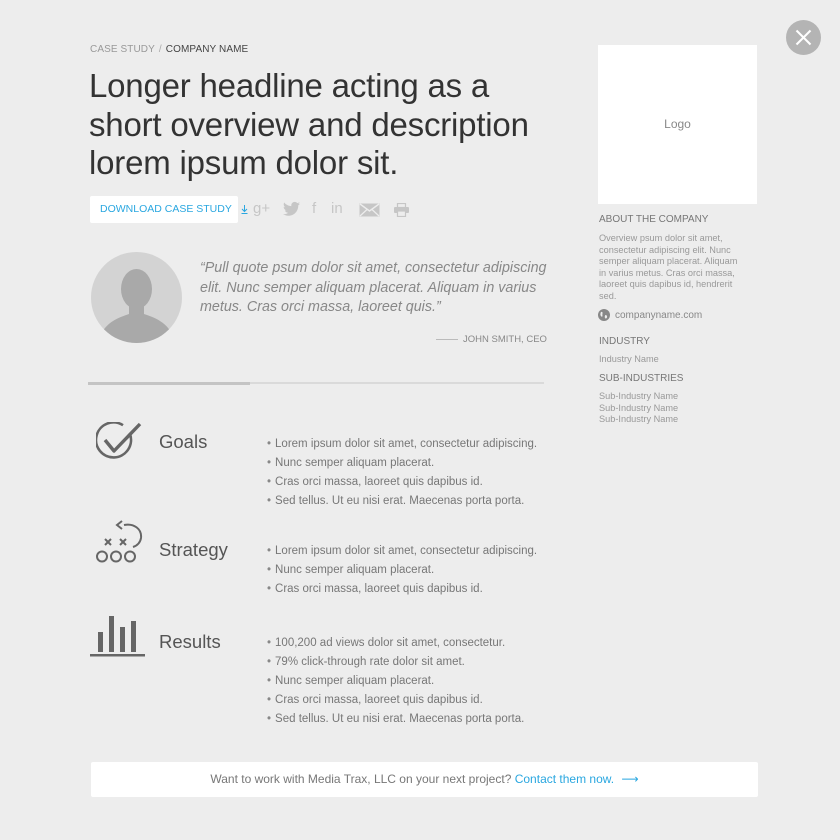 The width and height of the screenshot is (840, 840). Describe the element at coordinates (395, 662) in the screenshot. I see `results-item: 79% click-through rate dolor sit amet.` at that location.